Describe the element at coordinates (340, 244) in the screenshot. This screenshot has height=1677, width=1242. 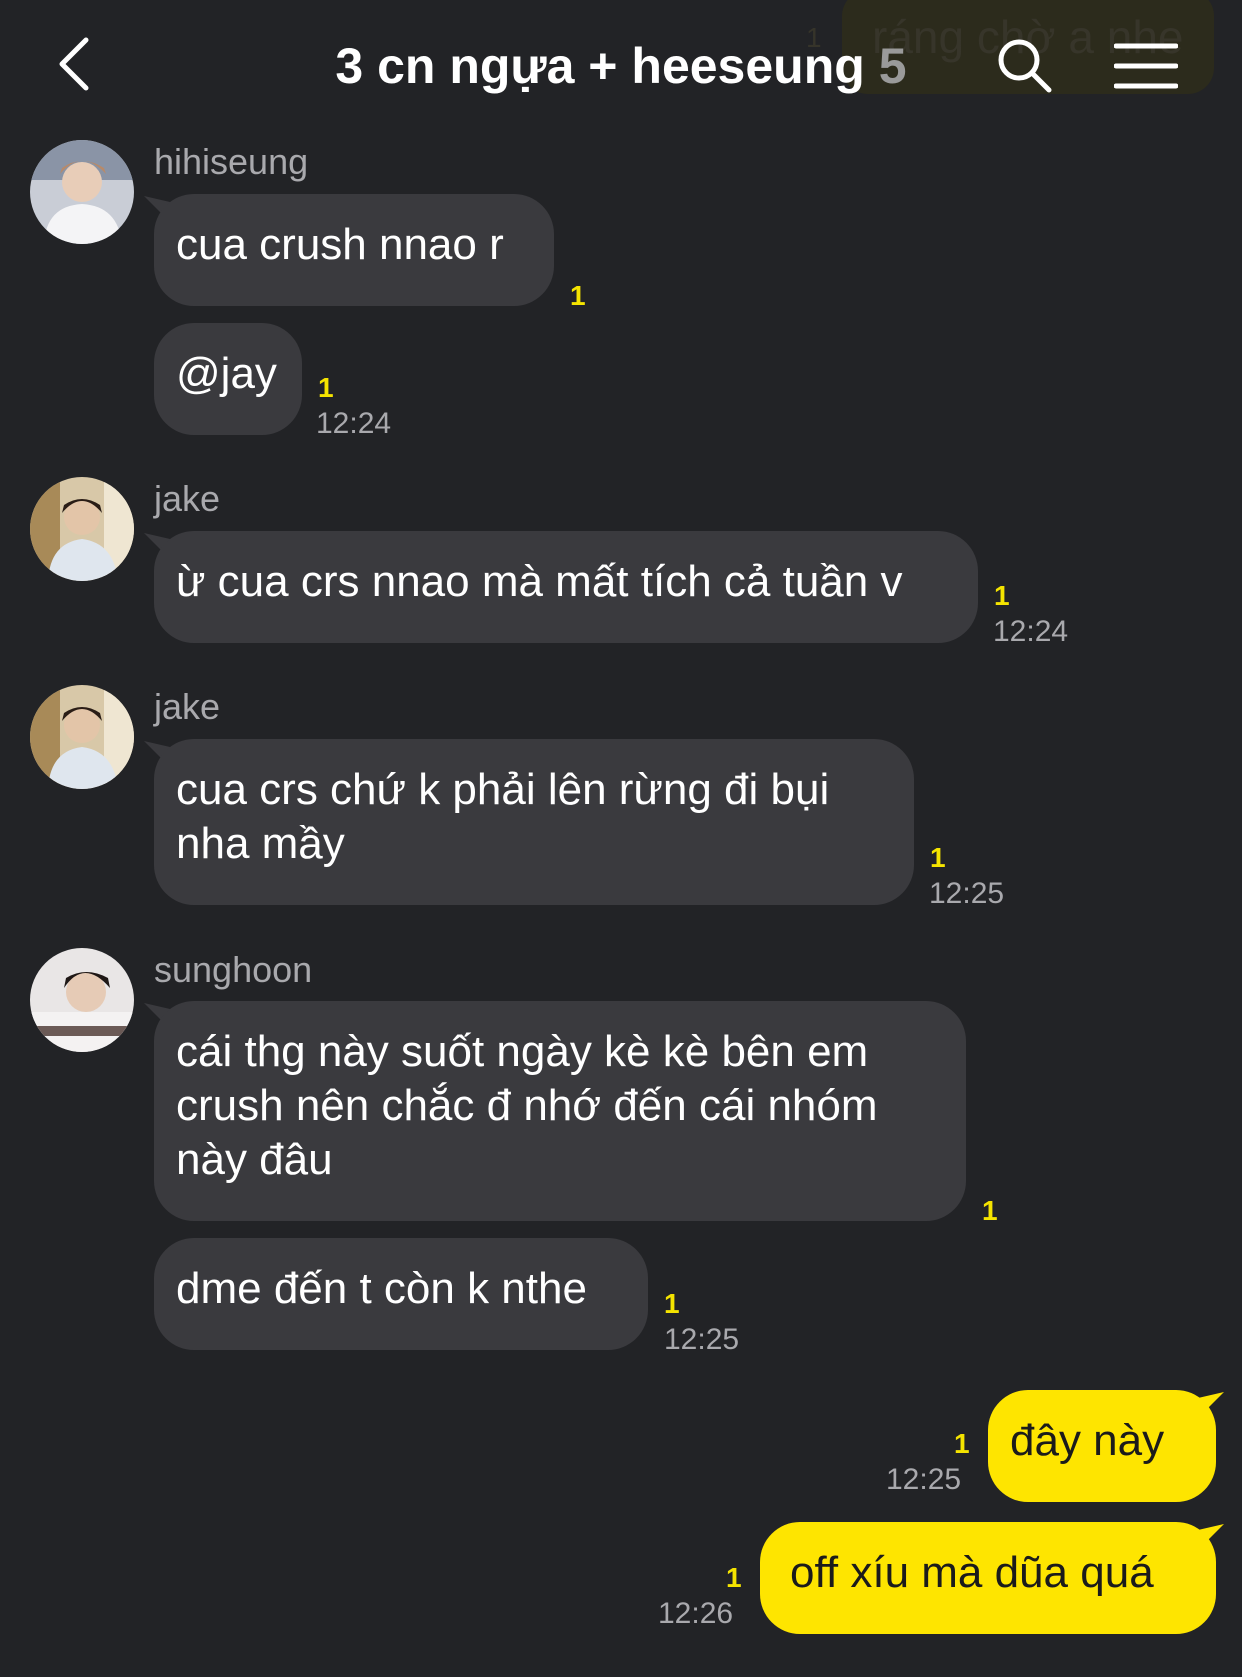
I see `message-text: cua crush nnao r` at that location.